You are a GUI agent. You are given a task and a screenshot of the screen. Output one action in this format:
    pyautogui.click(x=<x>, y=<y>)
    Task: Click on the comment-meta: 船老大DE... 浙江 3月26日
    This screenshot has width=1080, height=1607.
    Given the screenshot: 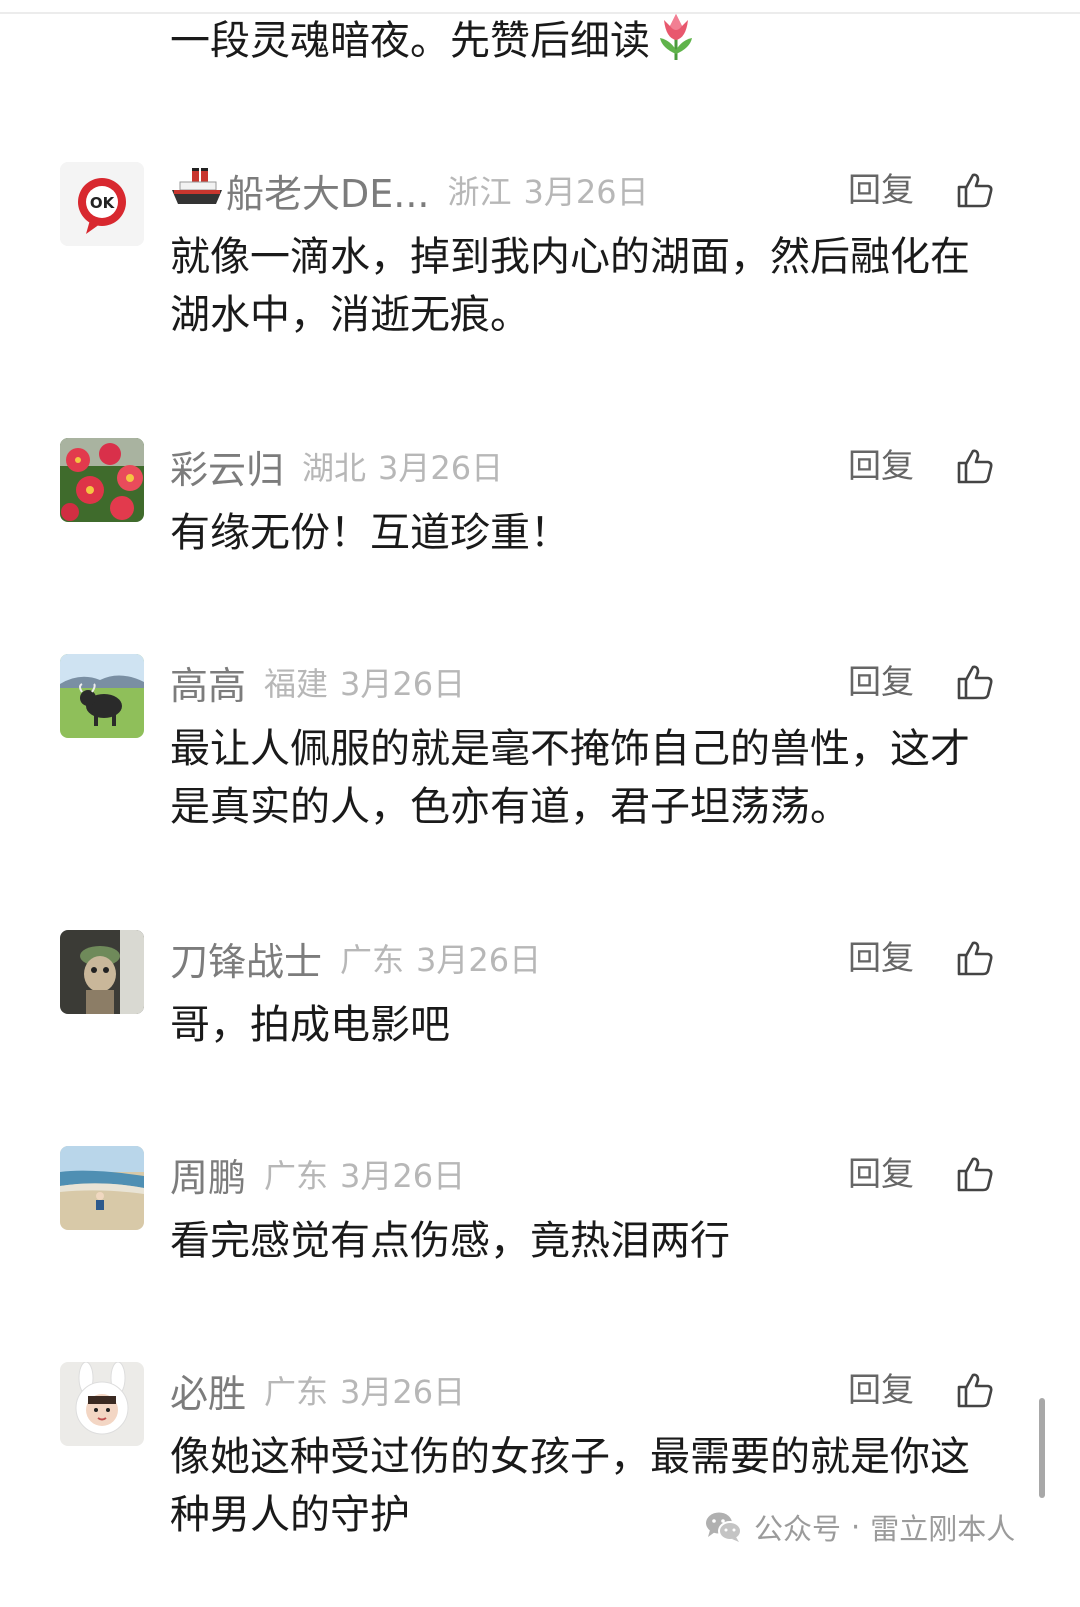 What is the action you would take?
    pyautogui.click(x=409, y=190)
    